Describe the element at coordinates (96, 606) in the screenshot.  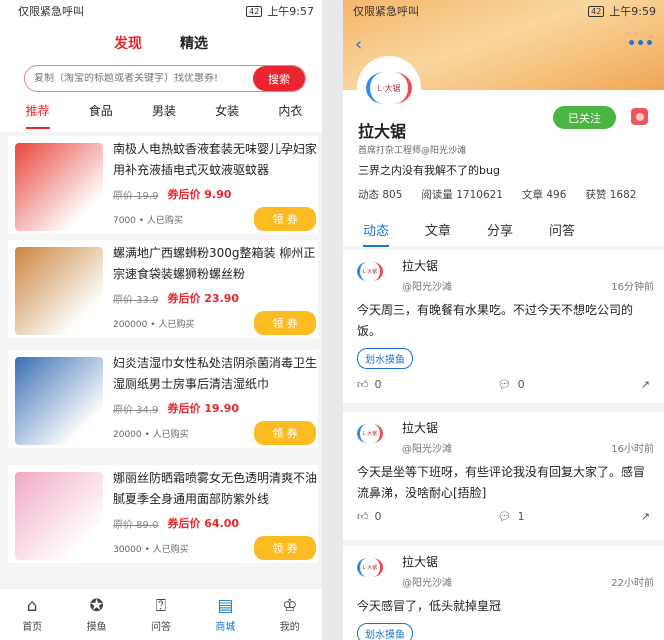
I see `fish-icon: ✪` at that location.